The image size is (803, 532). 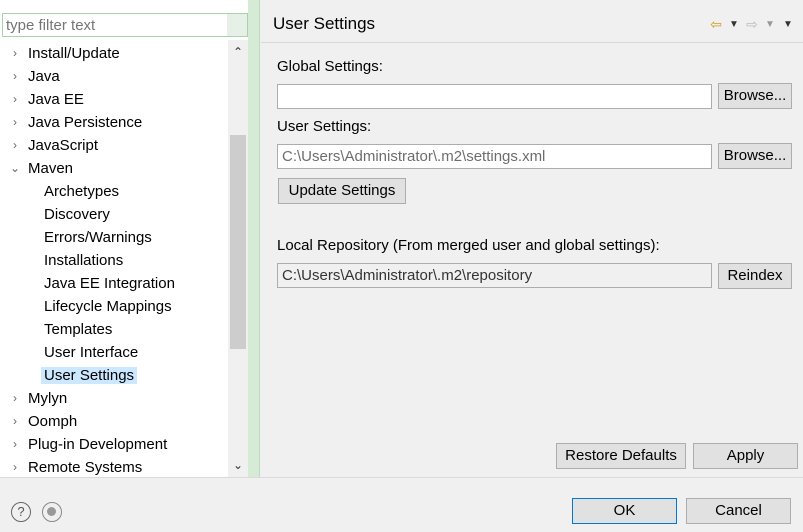 I want to click on cancel-button: Cancel, so click(x=738, y=511).